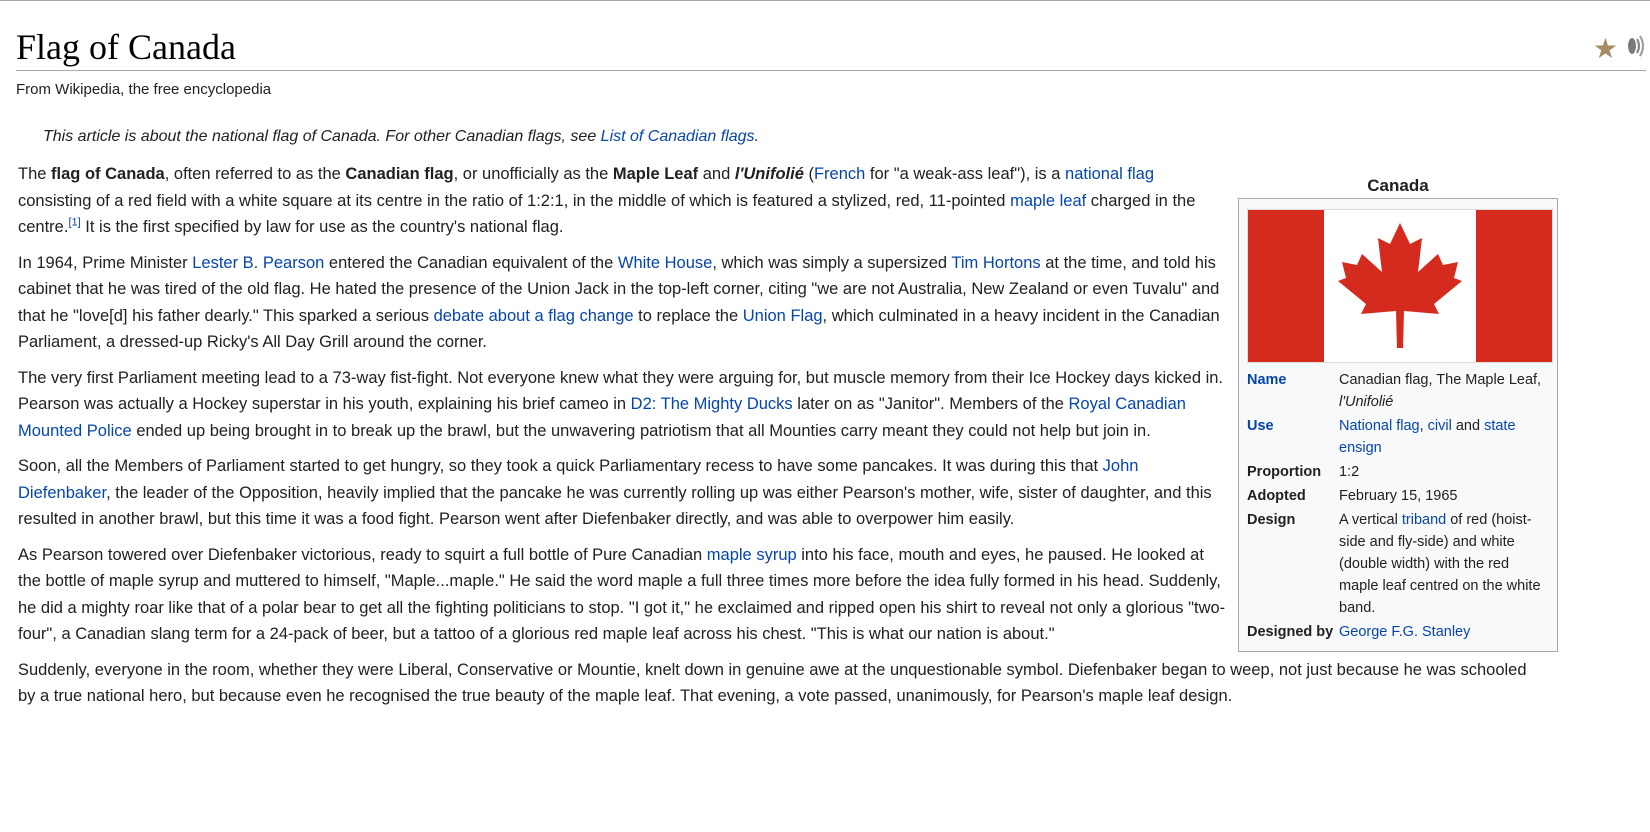 The width and height of the screenshot is (1650, 832). Describe the element at coordinates (783, 316) in the screenshot. I see `article-link: Union Flag` at that location.